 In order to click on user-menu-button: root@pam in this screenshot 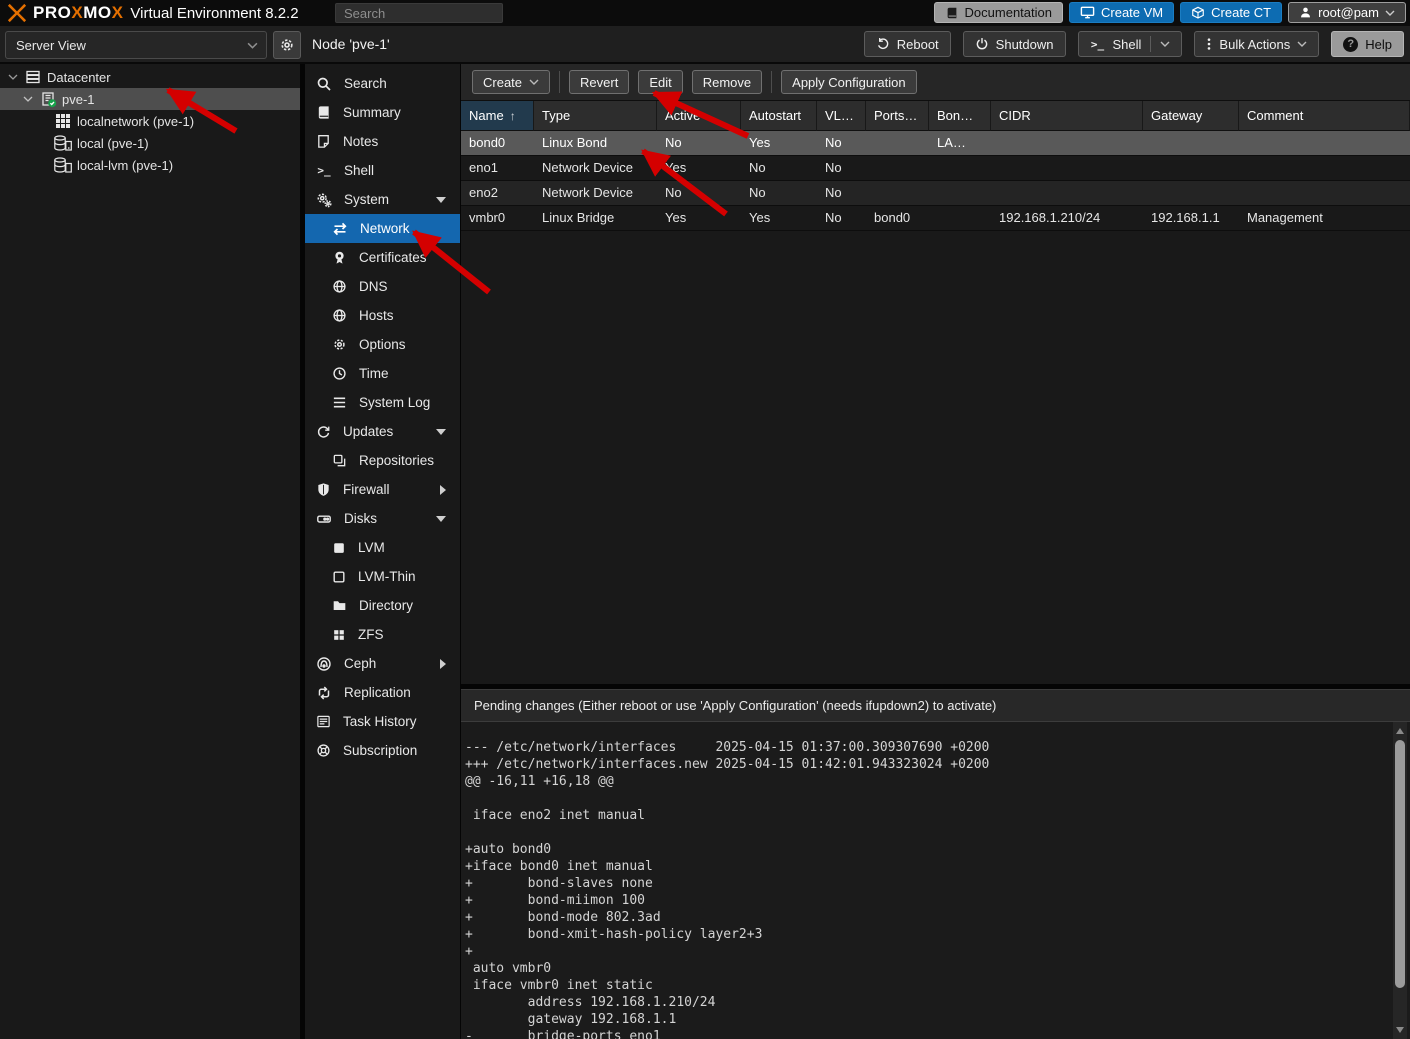, I will do `click(1347, 12)`.